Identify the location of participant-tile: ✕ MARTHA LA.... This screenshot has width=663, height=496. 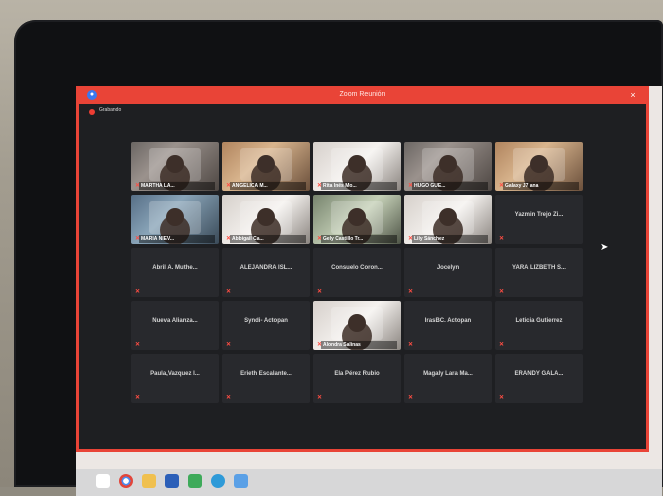
(175, 166).